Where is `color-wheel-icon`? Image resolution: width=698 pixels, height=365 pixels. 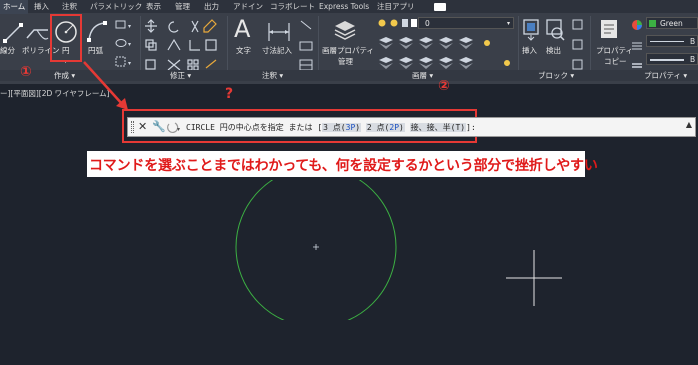 color-wheel-icon is located at coordinates (637, 45).